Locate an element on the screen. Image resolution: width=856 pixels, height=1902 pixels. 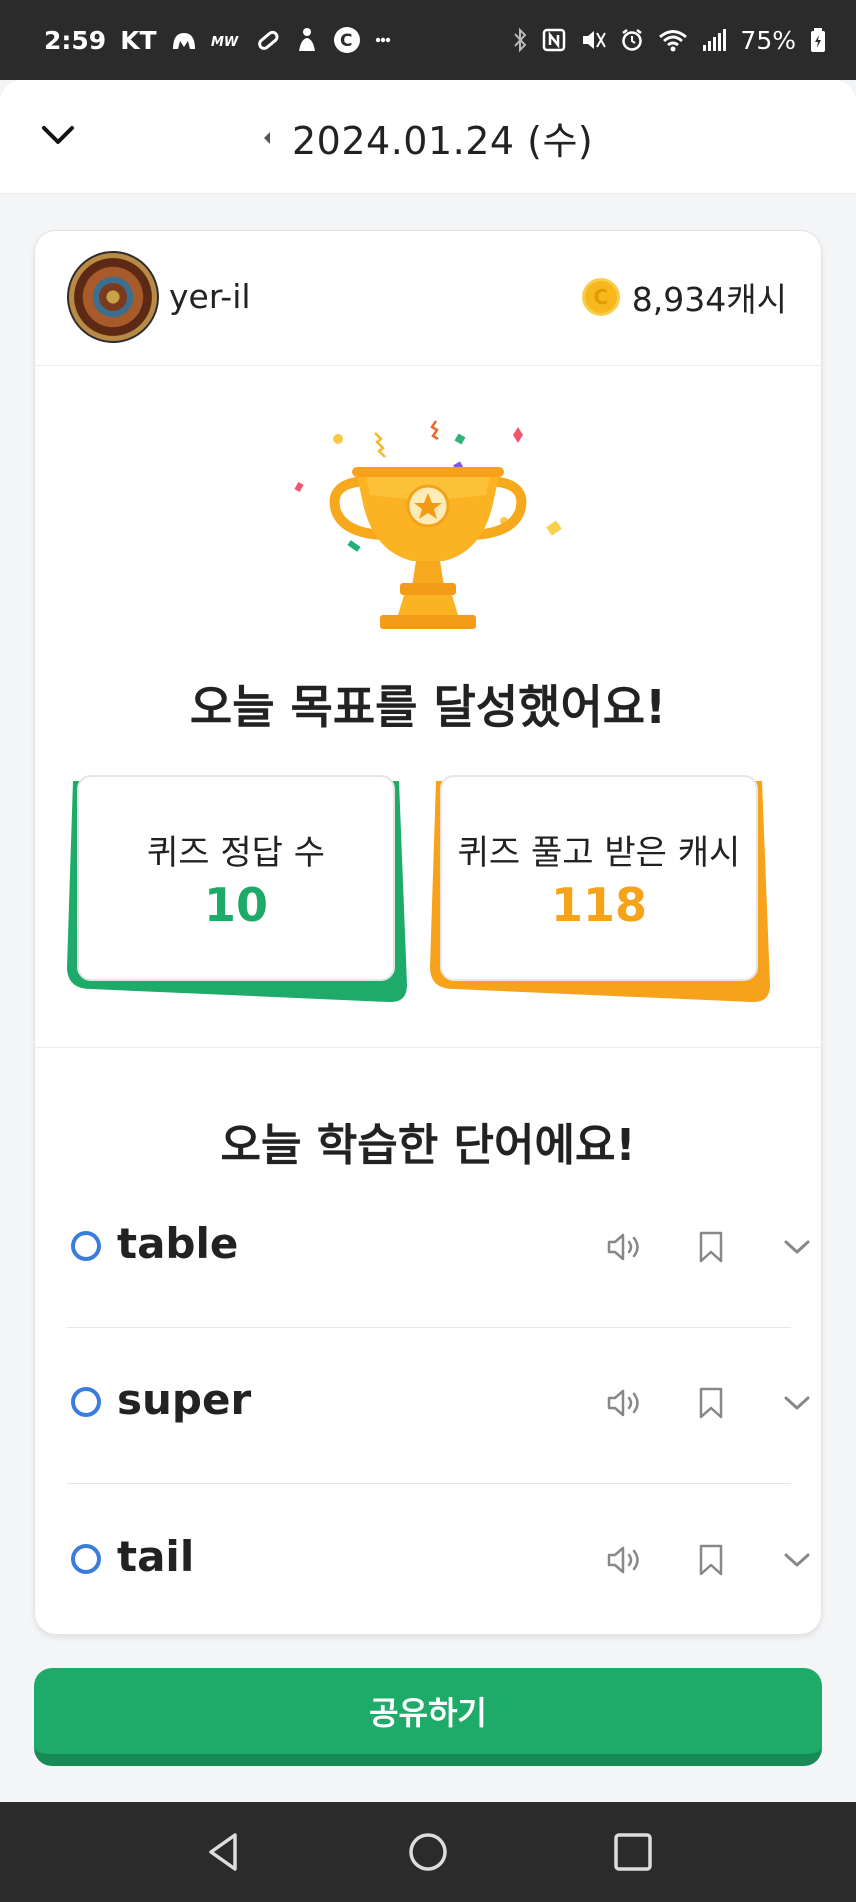
cash-balance: C 8,934캐시 is located at coordinates (684, 297).